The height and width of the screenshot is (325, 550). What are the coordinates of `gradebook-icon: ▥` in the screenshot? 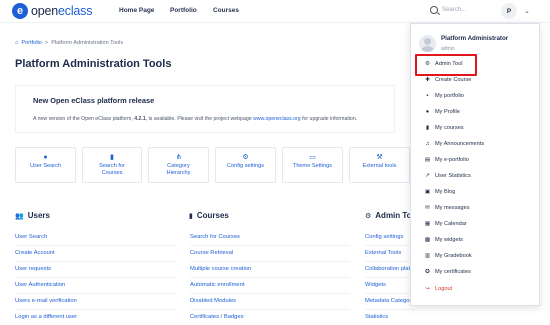 It's located at (427, 256).